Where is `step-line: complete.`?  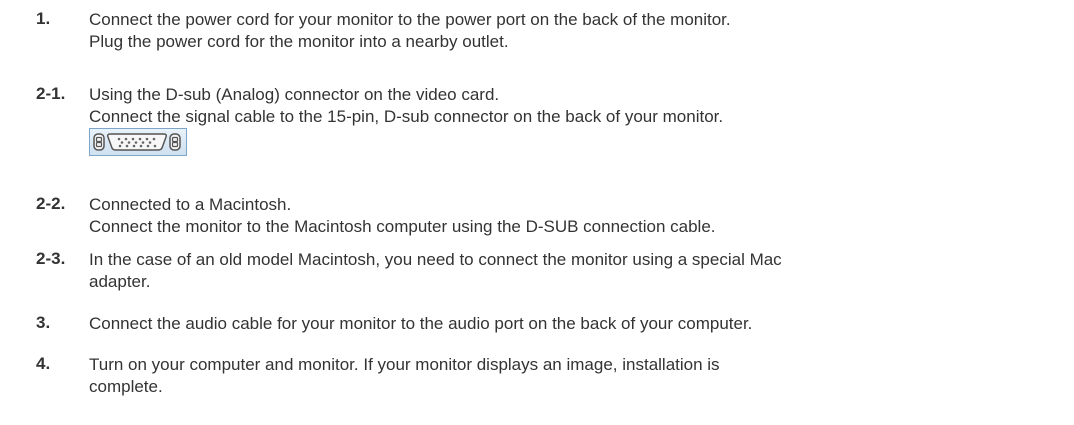 step-line: complete. is located at coordinates (126, 386).